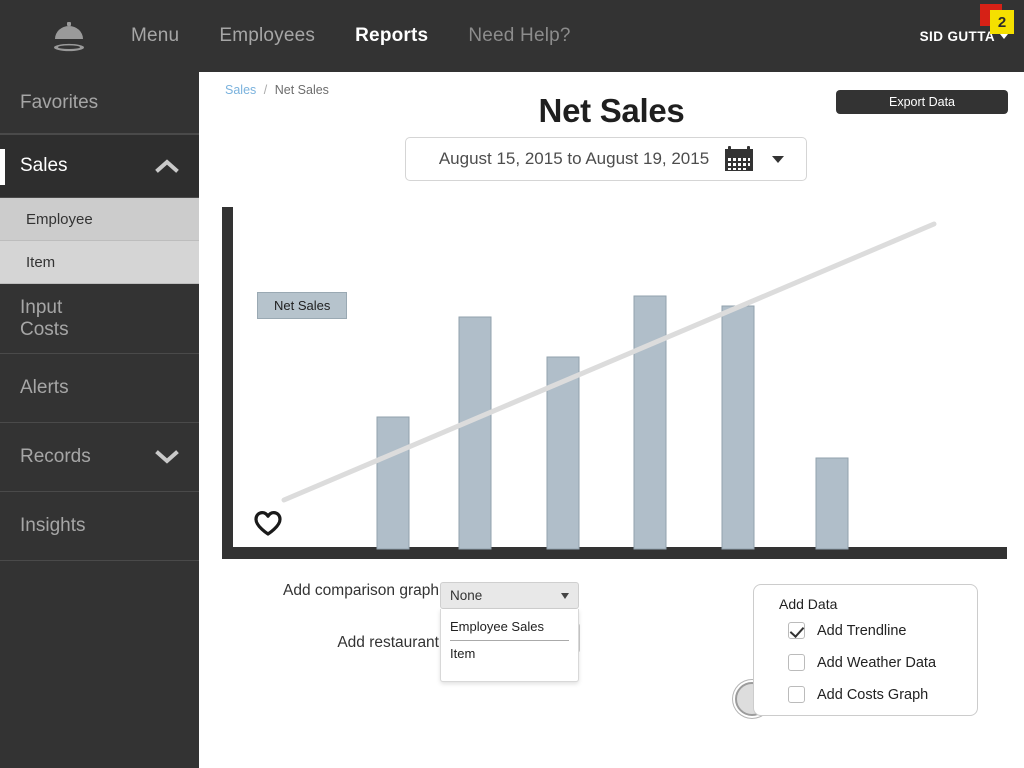  I want to click on sidebar-item-label: Sales, so click(44, 166).